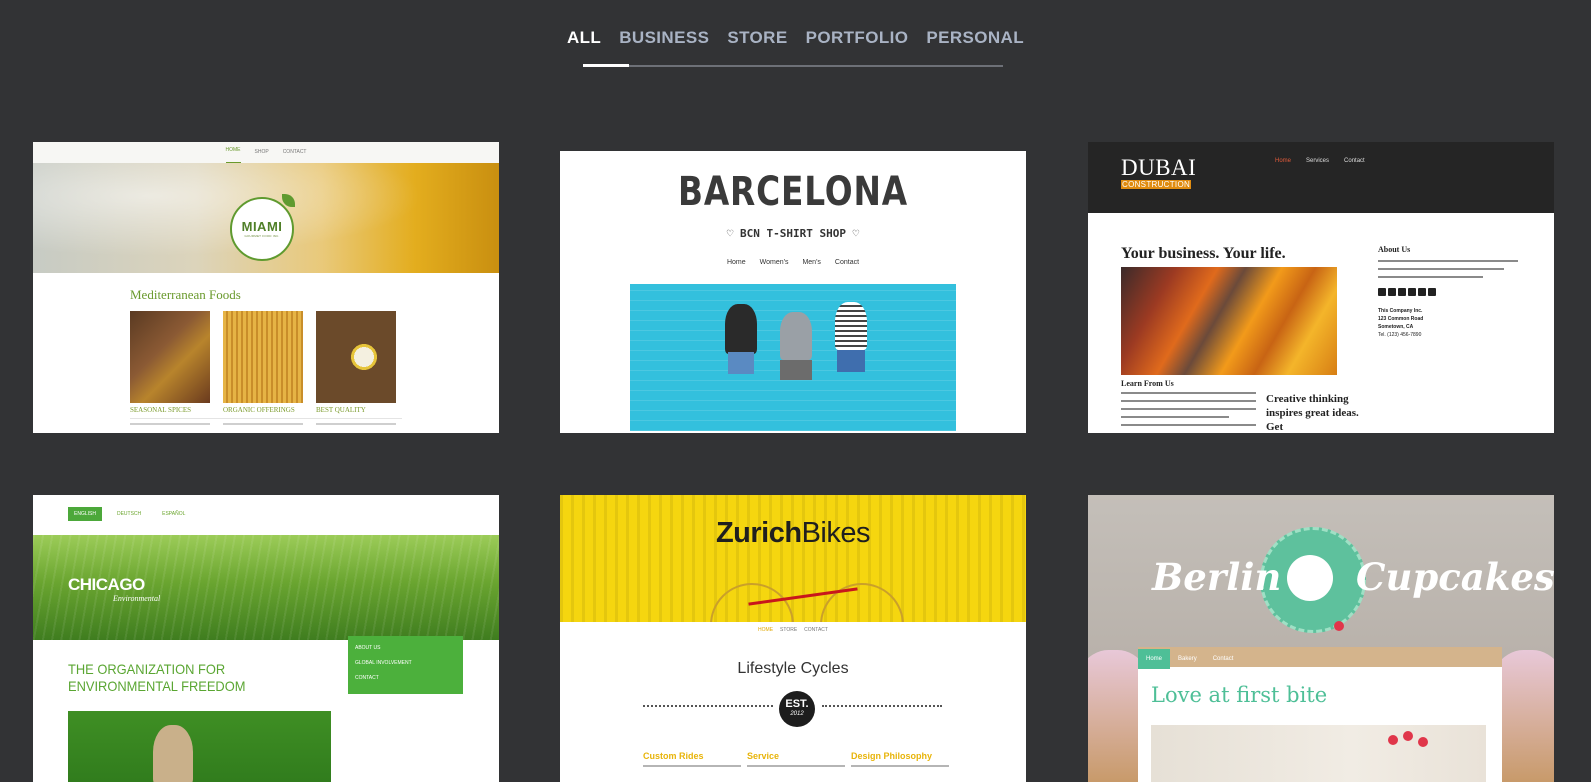 This screenshot has width=1591, height=782. I want to click on cupcake-icon, so click(1310, 578).